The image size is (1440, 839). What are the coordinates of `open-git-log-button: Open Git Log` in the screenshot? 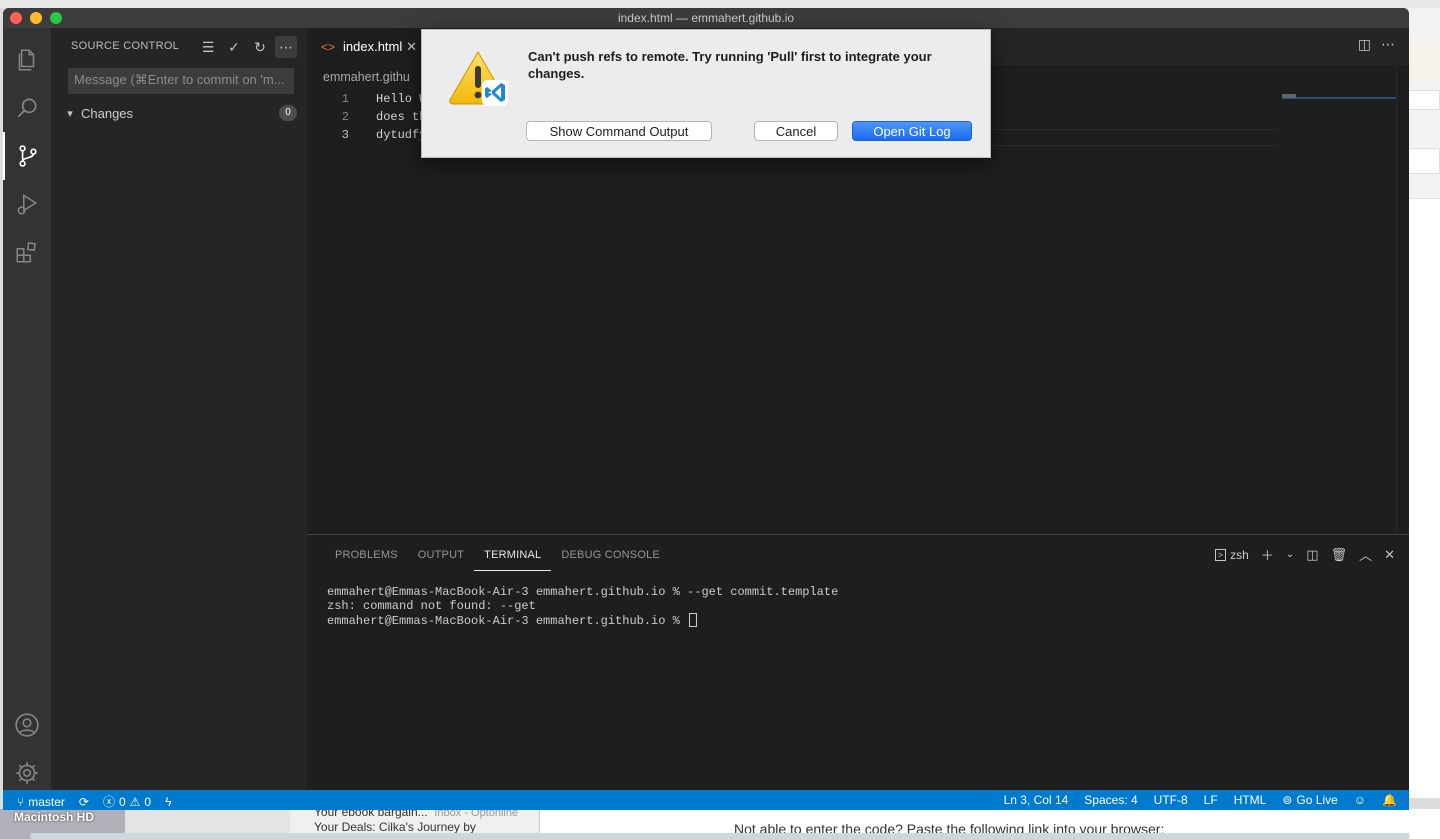 It's located at (912, 131).